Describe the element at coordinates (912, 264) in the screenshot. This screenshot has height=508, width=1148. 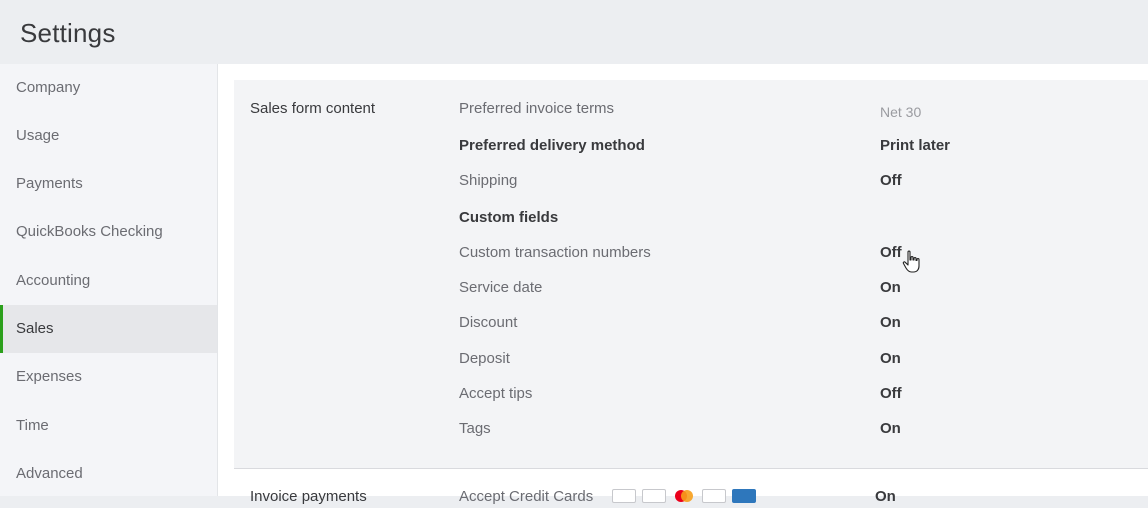
I see `hand-pointer-icon` at that location.